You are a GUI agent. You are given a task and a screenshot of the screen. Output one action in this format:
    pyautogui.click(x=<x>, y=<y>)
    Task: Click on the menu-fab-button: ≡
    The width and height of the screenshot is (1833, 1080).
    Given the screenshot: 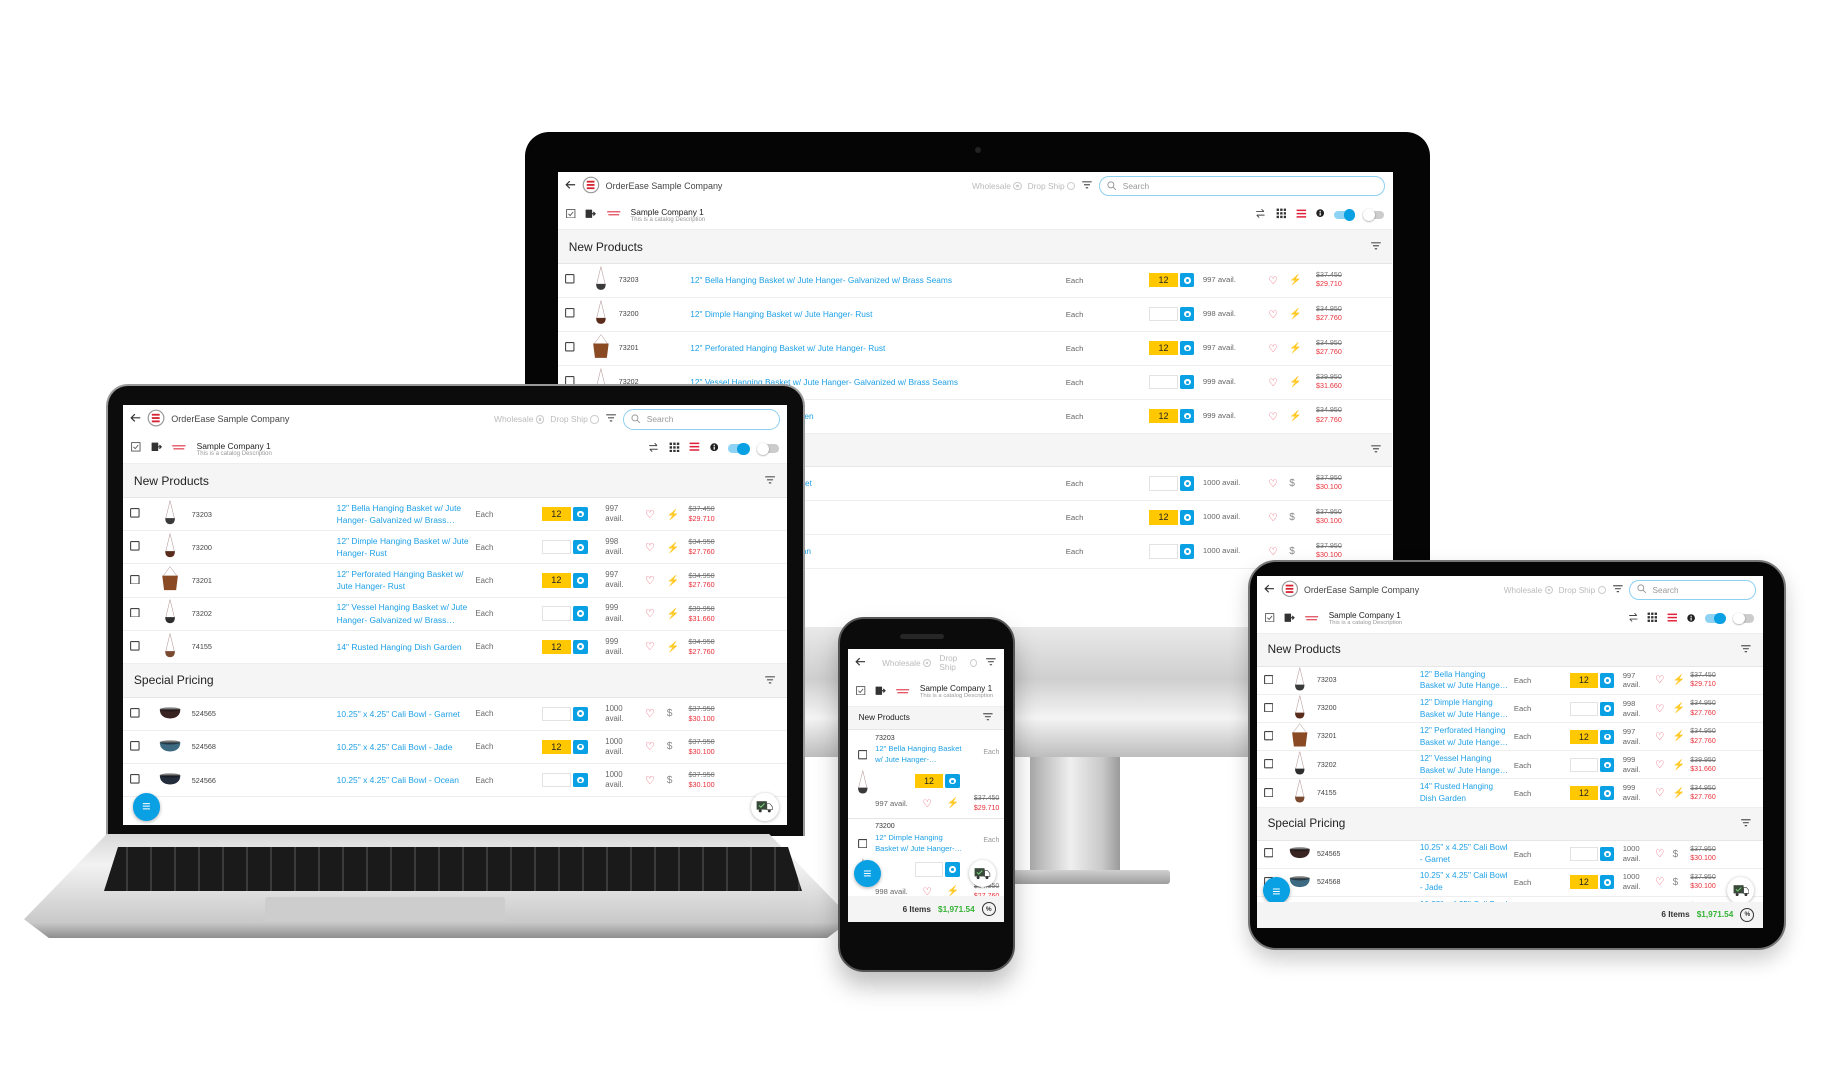 What is the action you would take?
    pyautogui.click(x=146, y=807)
    